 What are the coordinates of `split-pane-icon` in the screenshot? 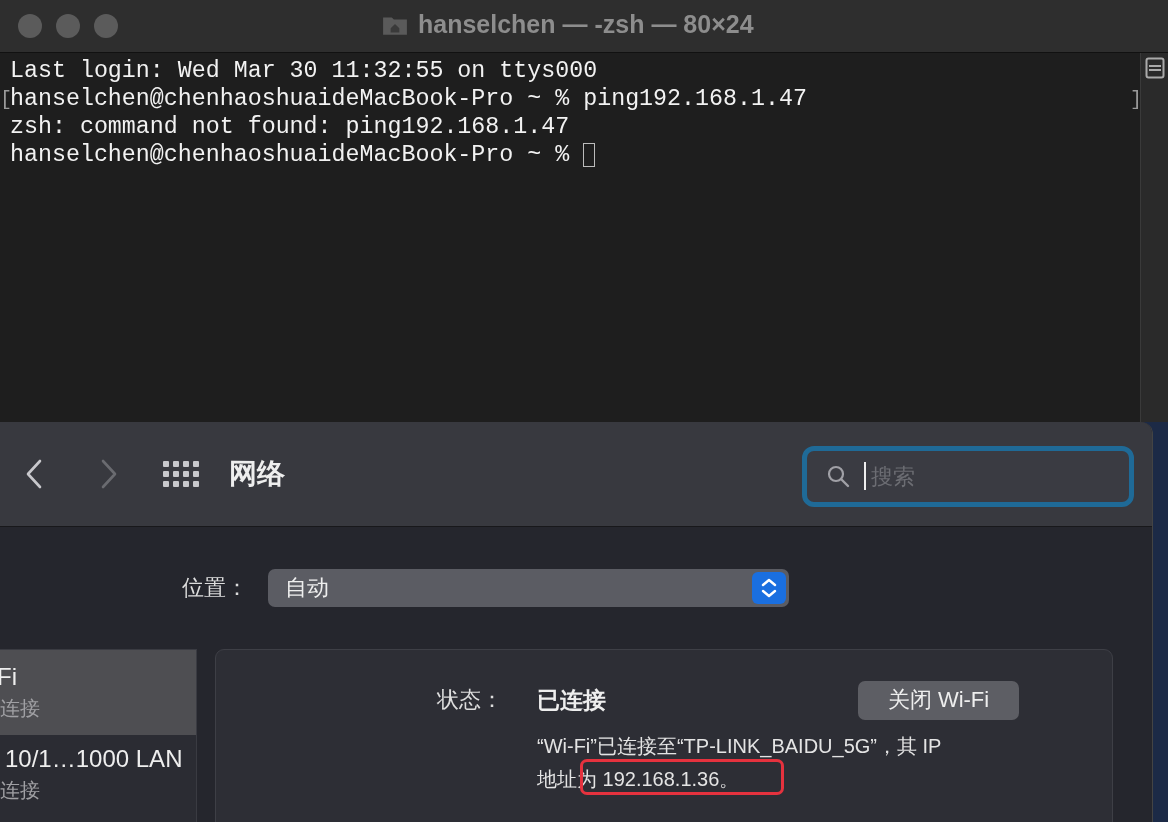 It's located at (1154, 68).